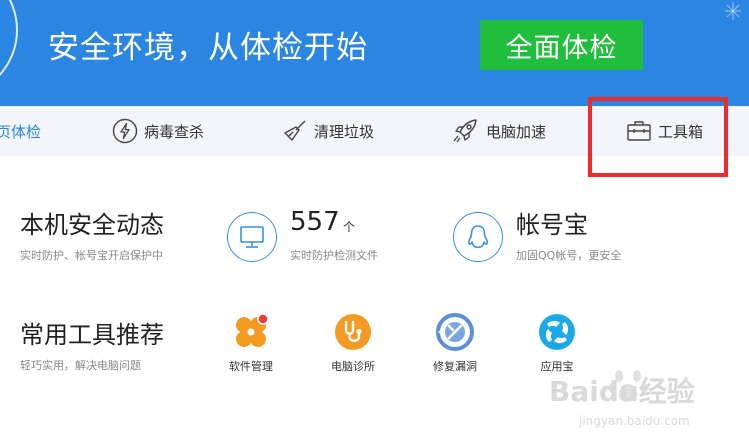 Image resolution: width=749 pixels, height=447 pixels. What do you see at coordinates (634, 421) in the screenshot?
I see `watermark-url: jingyan.baidu.com` at bounding box center [634, 421].